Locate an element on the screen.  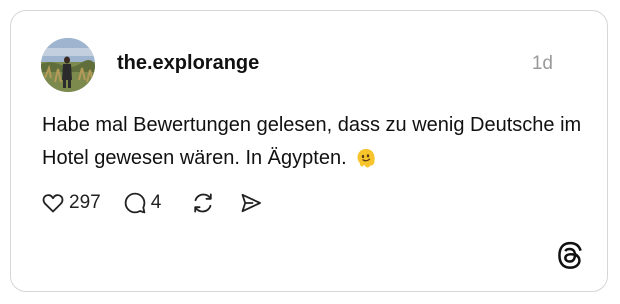
send-icon is located at coordinates (251, 203).